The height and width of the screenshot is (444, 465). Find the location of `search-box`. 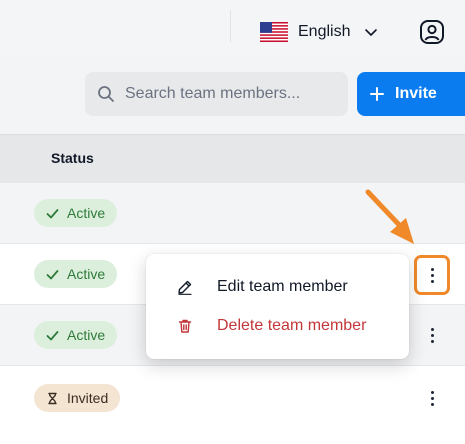

search-box is located at coordinates (216, 94).